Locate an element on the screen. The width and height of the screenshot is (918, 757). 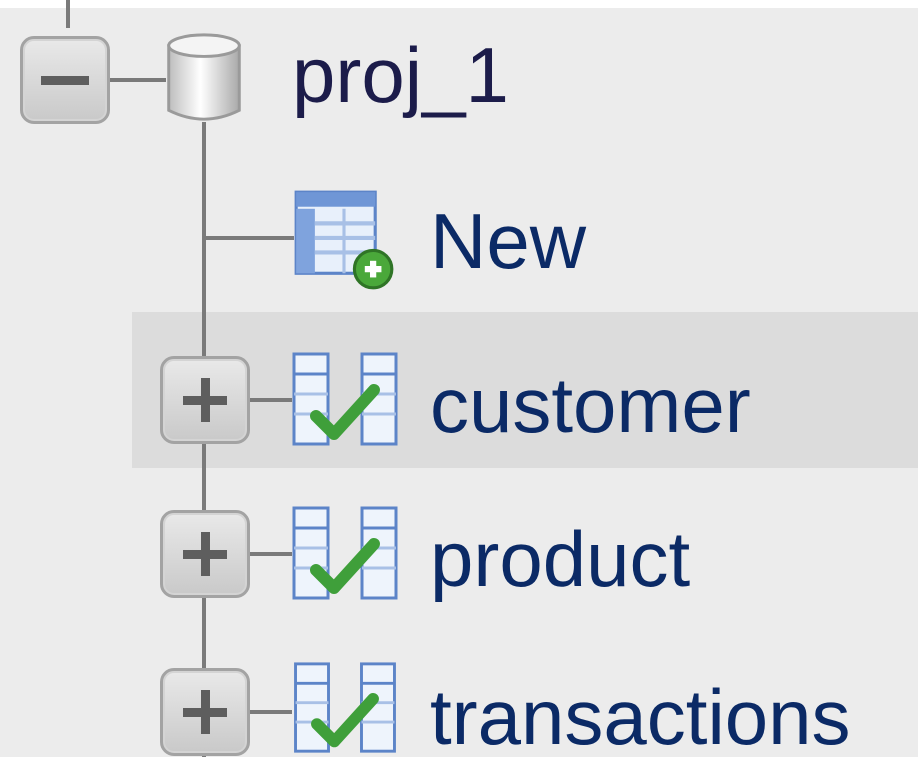
new-table-link: New is located at coordinates (508, 241).